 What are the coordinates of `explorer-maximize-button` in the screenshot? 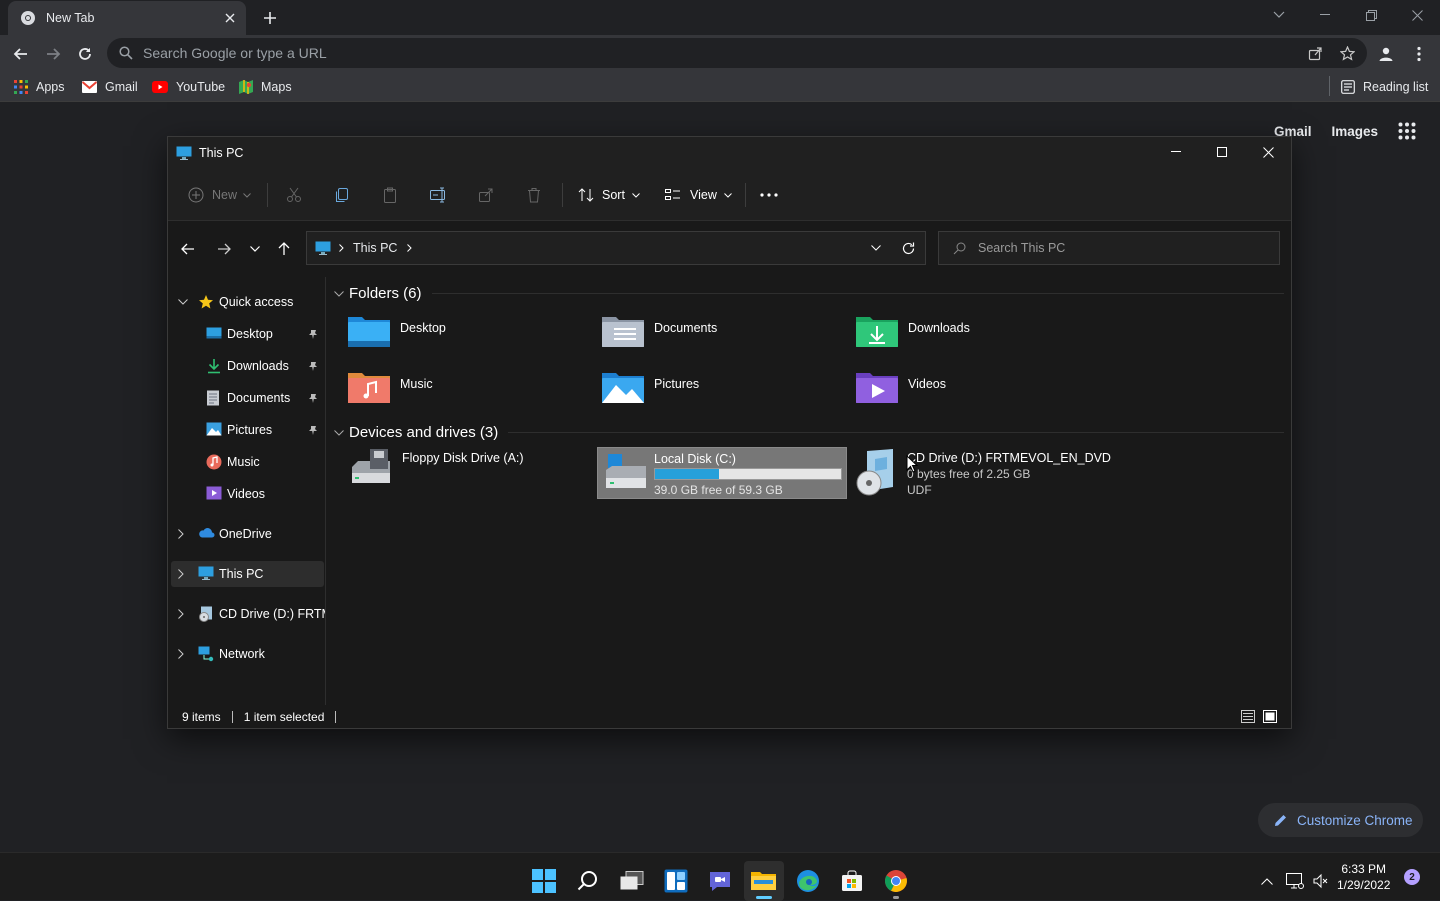 It's located at (1222, 152).